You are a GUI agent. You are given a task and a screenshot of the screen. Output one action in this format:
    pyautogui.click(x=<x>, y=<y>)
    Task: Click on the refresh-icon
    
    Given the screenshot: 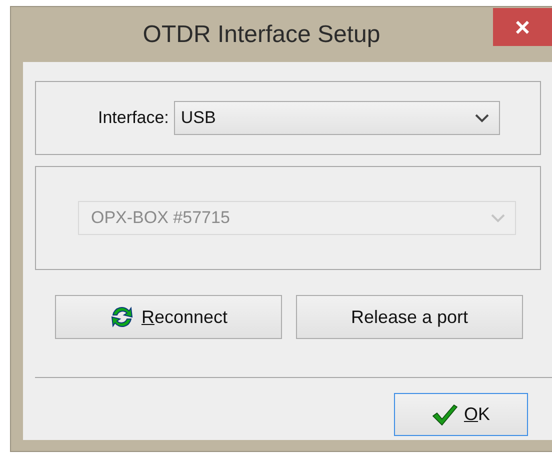 What is the action you would take?
    pyautogui.click(x=122, y=317)
    